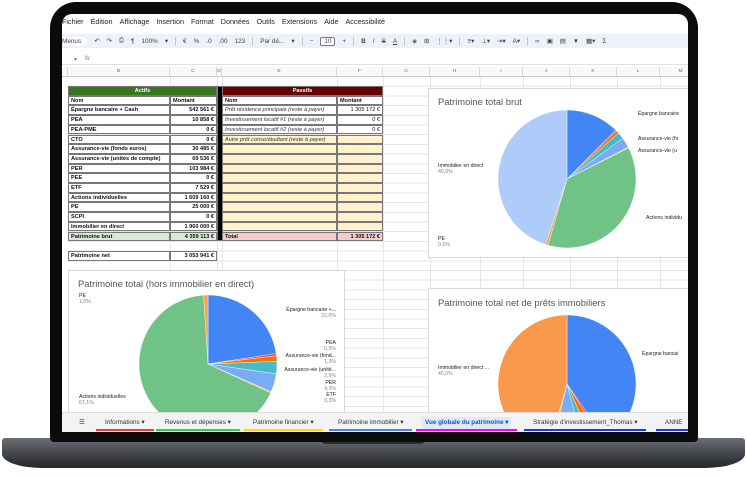  Describe the element at coordinates (360, 72) in the screenshot. I see `column-header-F: F` at that location.